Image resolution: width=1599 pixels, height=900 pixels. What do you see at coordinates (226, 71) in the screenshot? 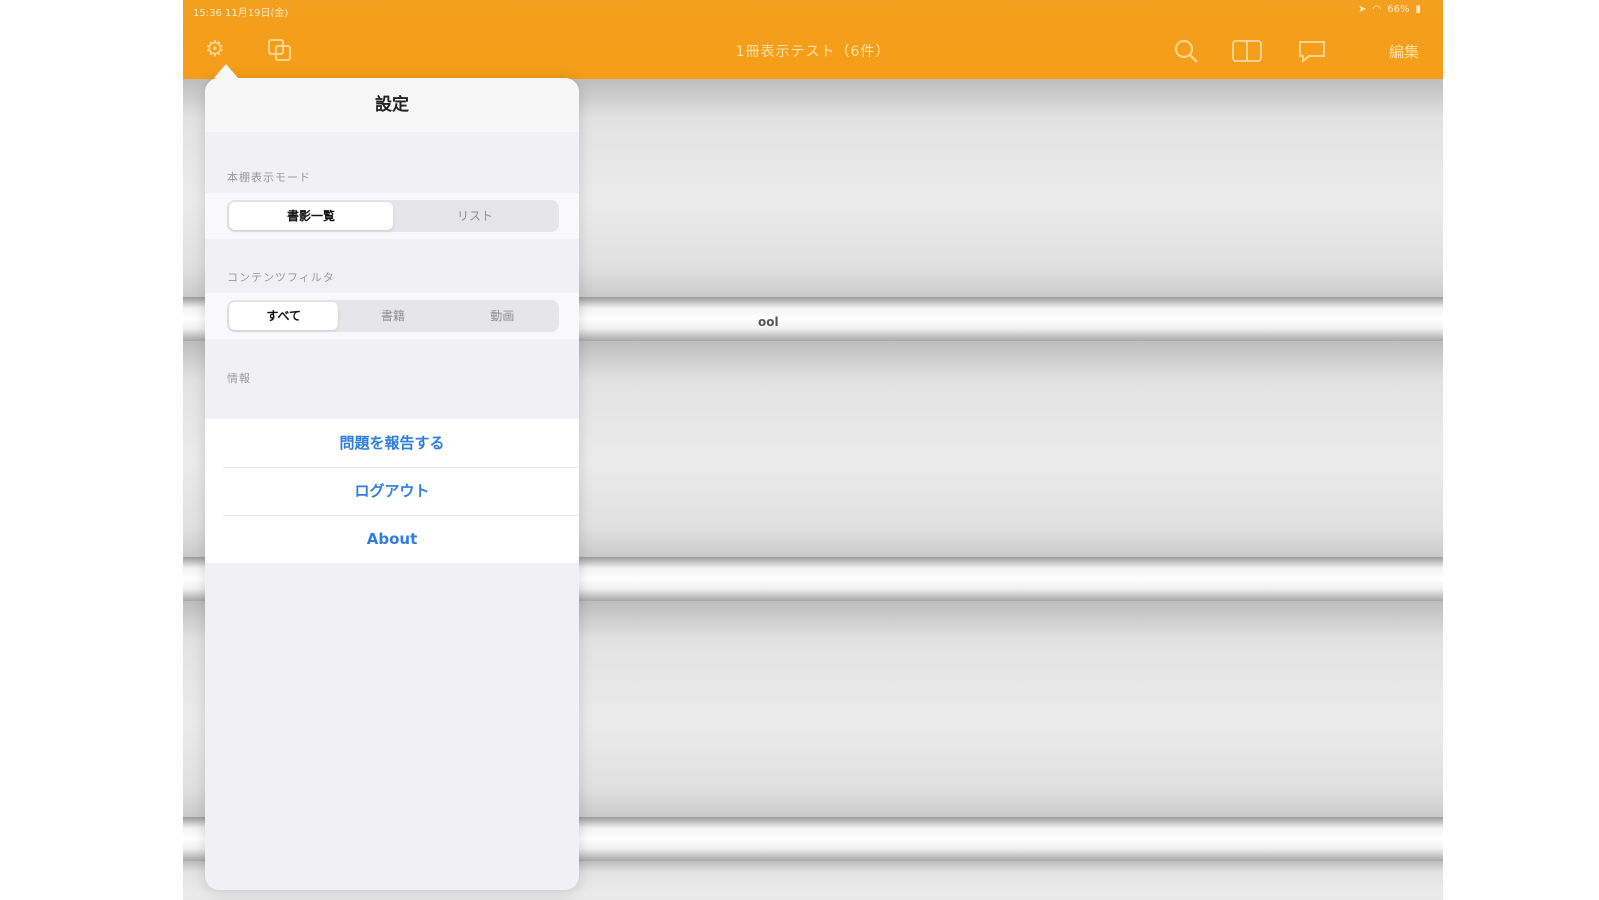
I see `popover-arrow` at bounding box center [226, 71].